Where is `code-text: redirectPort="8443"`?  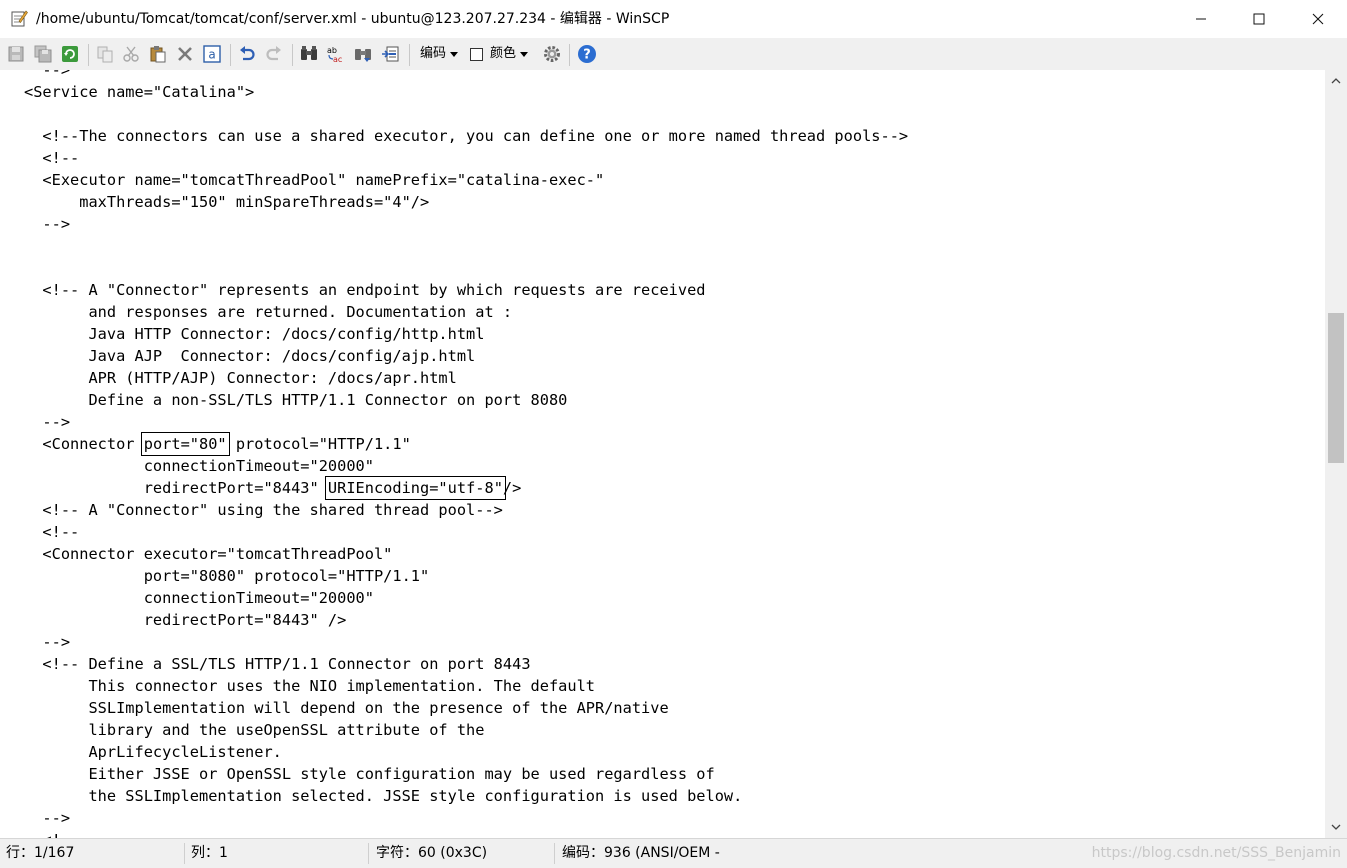
code-text: redirectPort="8443" is located at coordinates (176, 488).